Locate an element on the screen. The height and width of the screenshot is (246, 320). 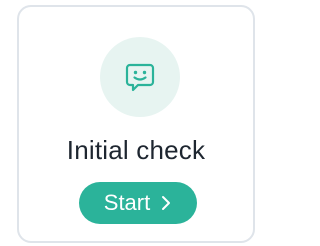
icon-badge is located at coordinates (140, 77).